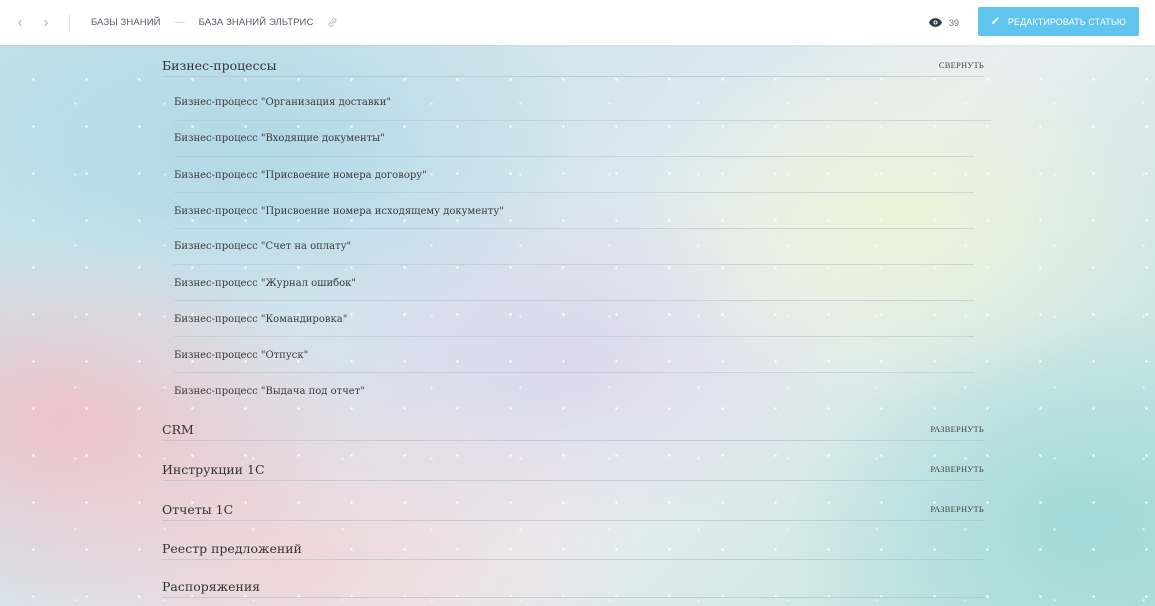  I want to click on section-title: Распоряжения, so click(211, 586).